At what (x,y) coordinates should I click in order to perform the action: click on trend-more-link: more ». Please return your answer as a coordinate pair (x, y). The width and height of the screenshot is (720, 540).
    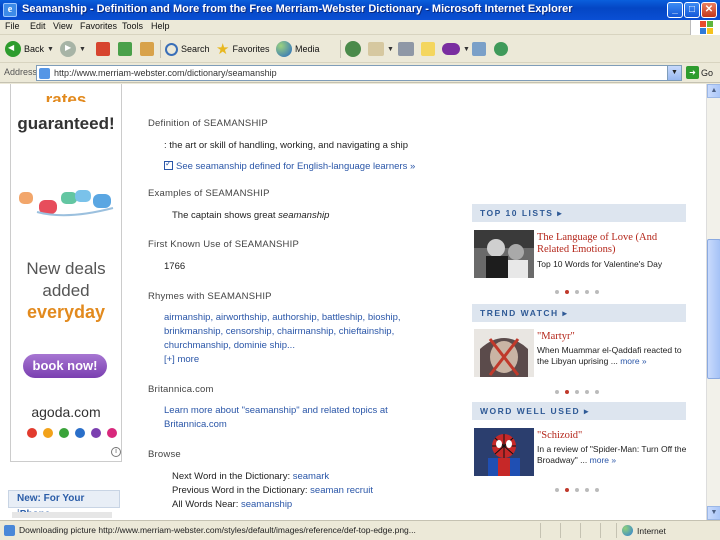
    Looking at the image, I should click on (633, 361).